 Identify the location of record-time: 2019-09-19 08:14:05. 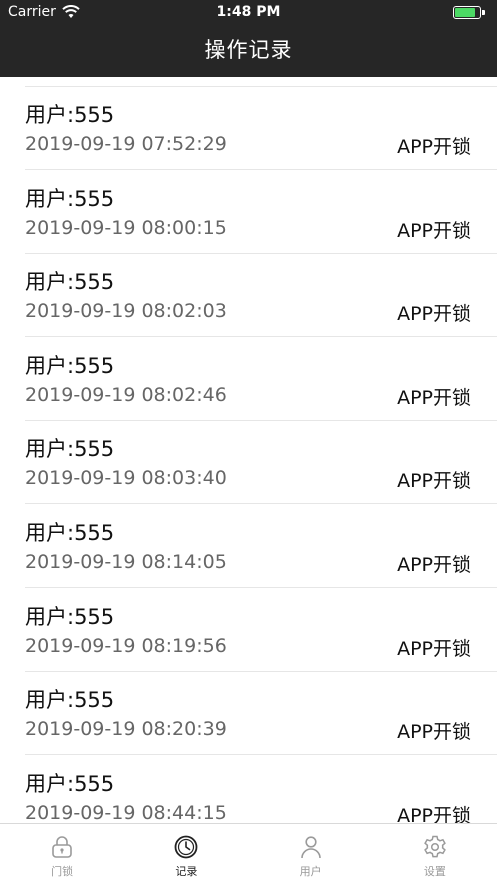
(126, 562).